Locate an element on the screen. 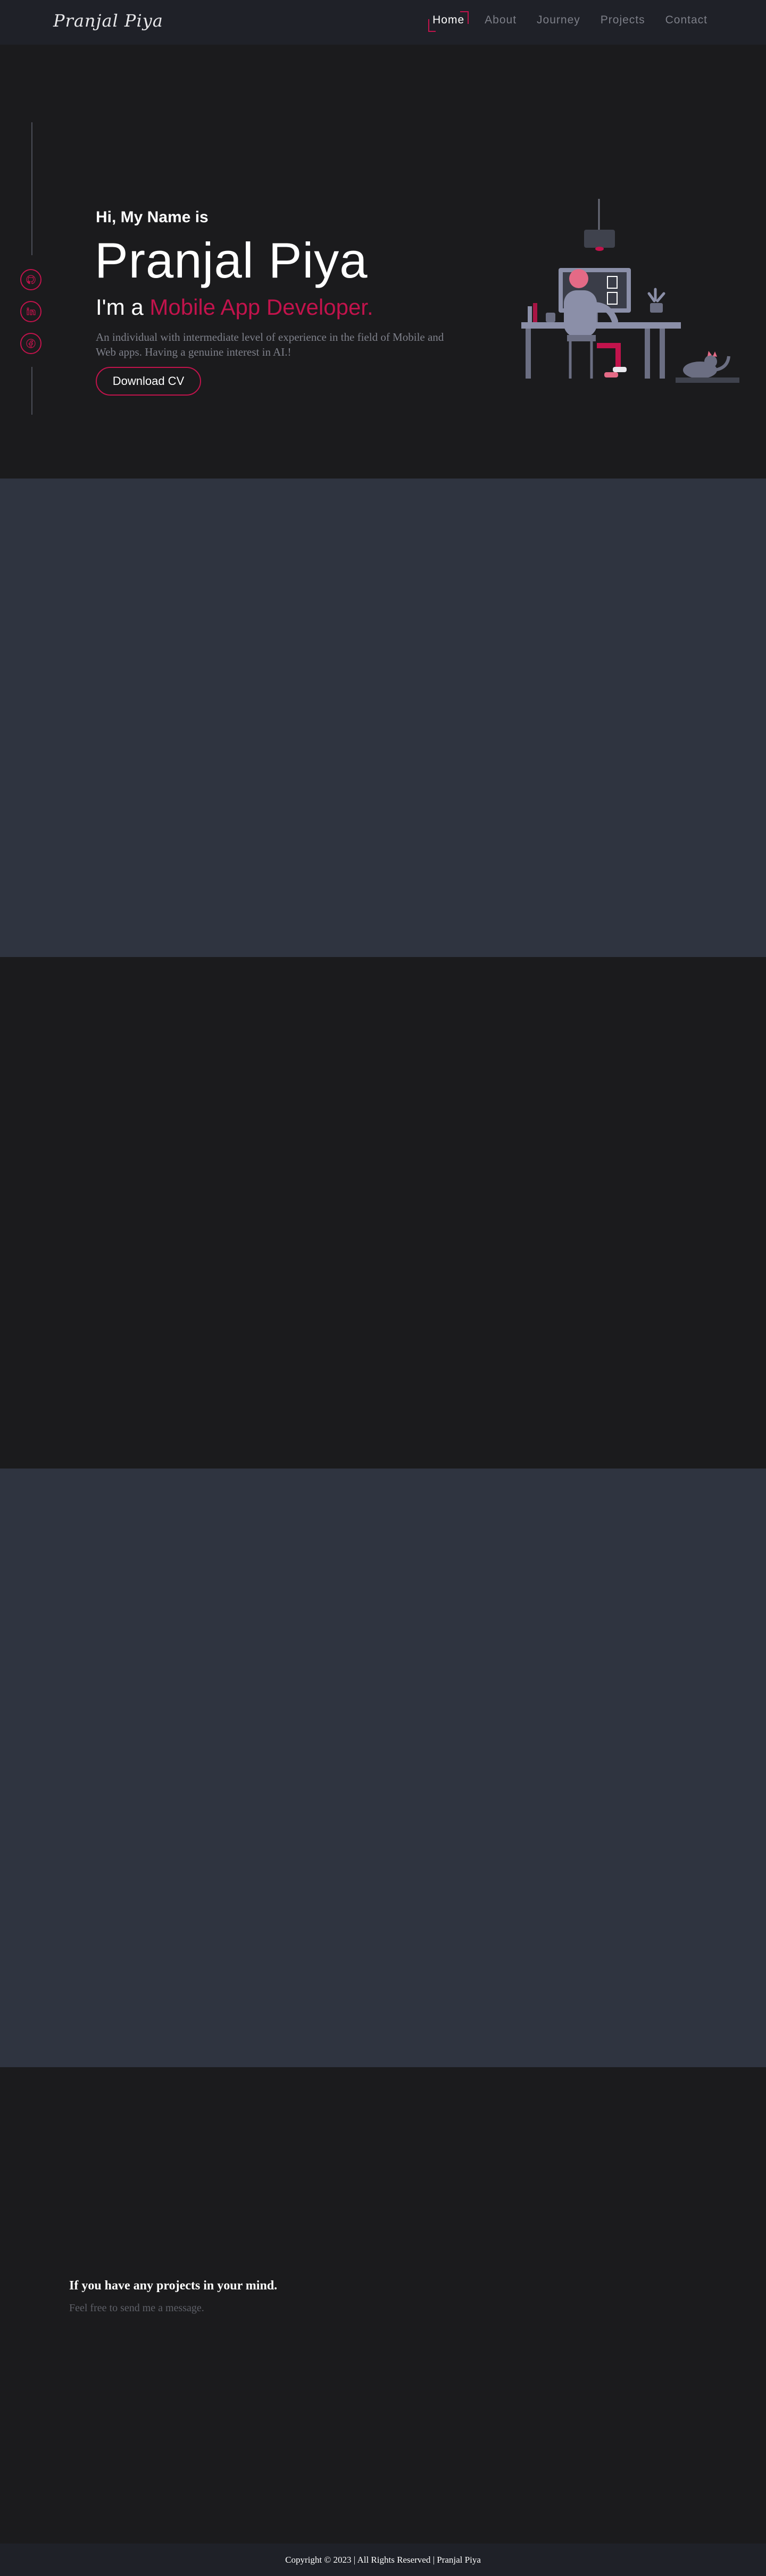 The height and width of the screenshot is (2576, 766). contact-subtitle: Feel free to send me a message. is located at coordinates (136, 2308).